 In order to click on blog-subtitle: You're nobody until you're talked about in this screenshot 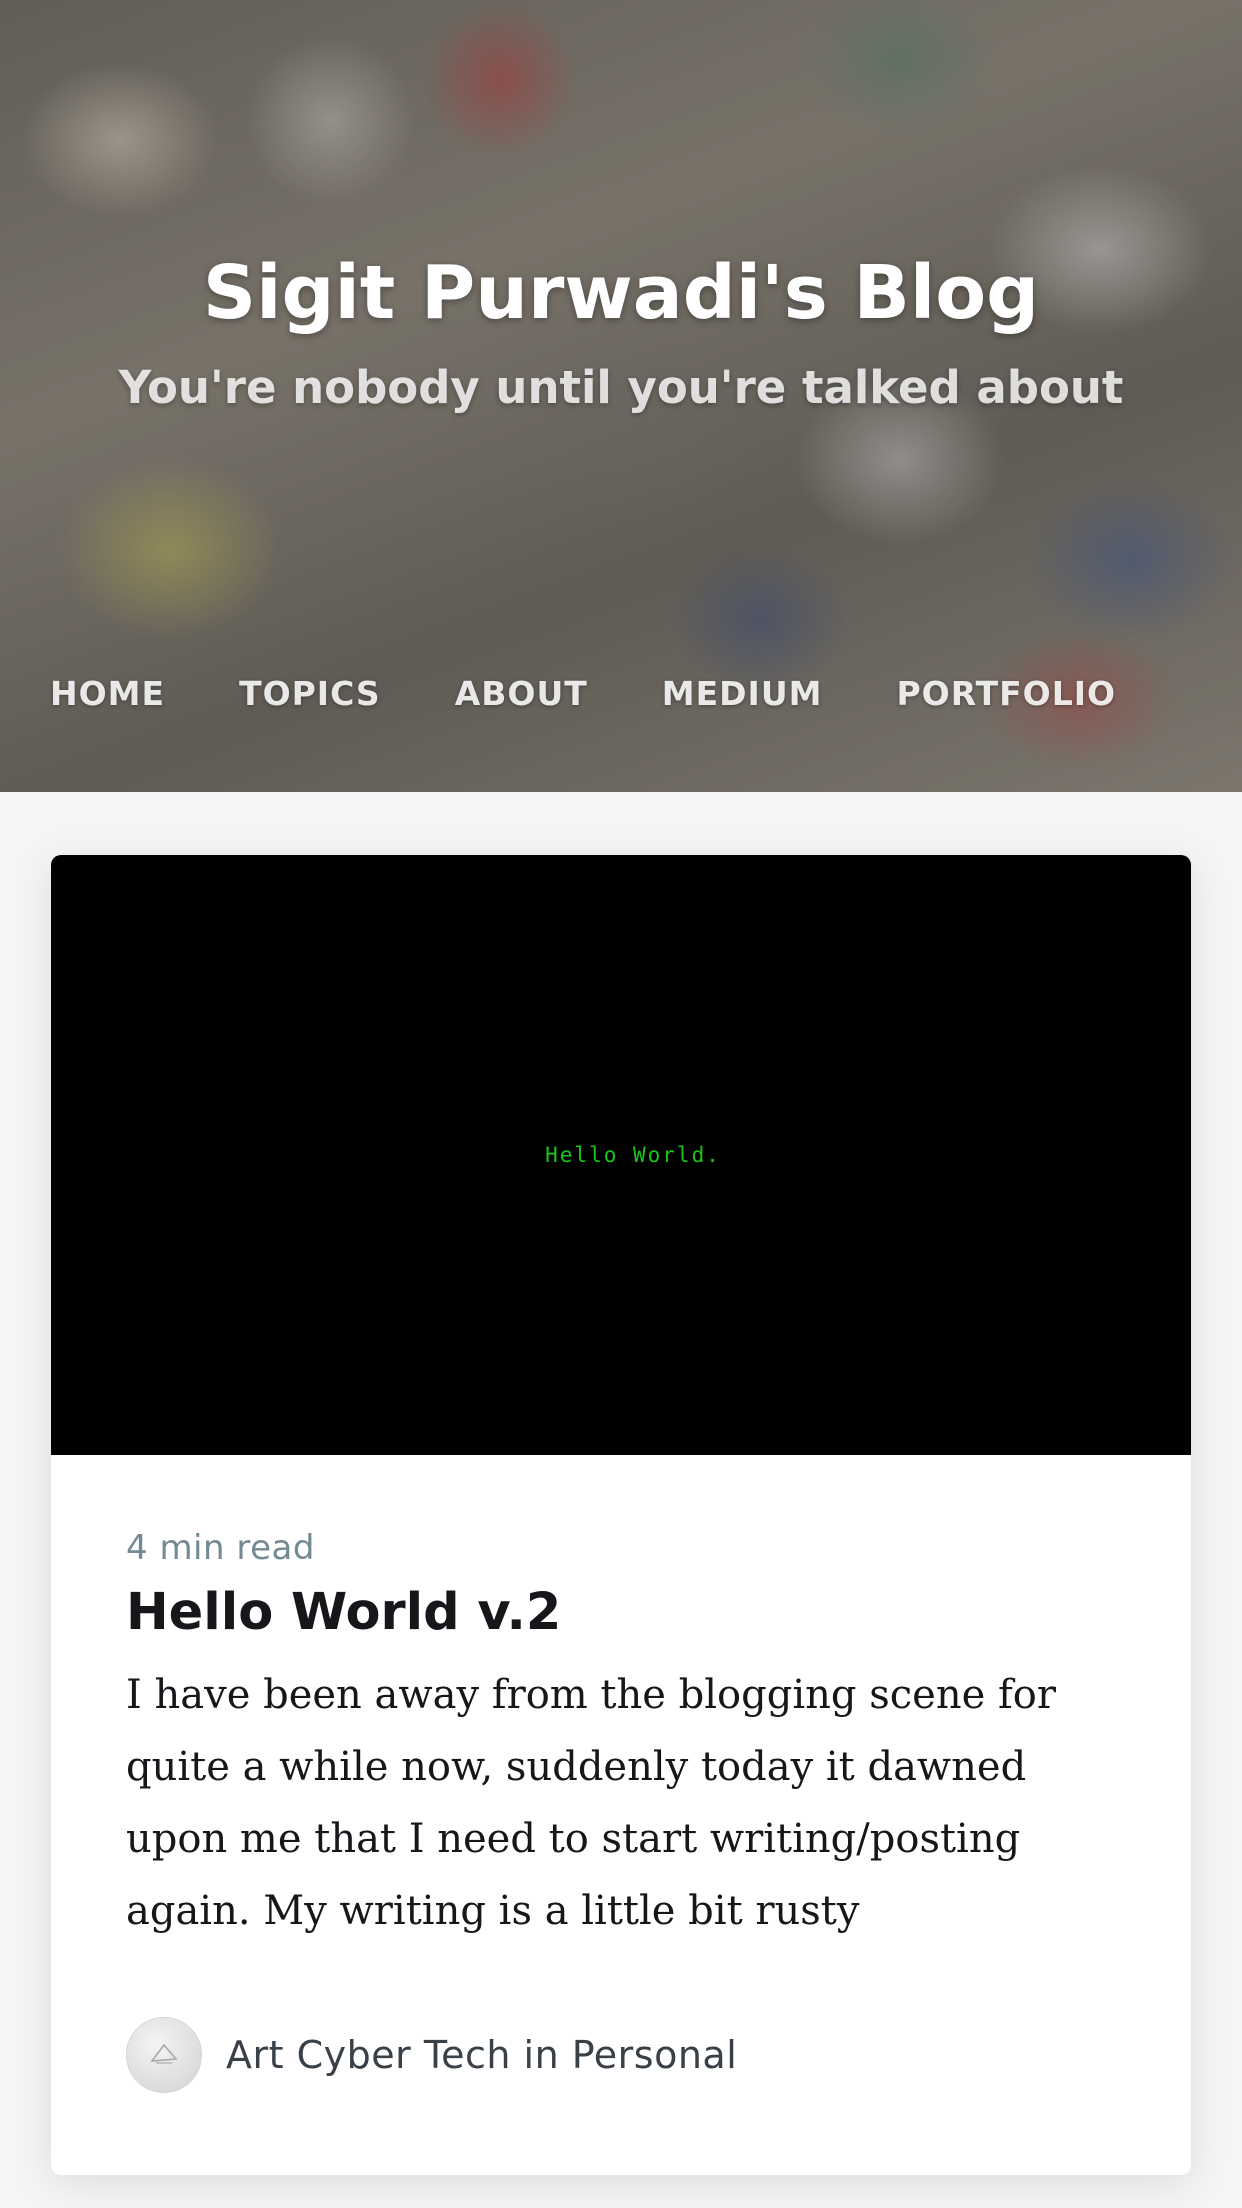, I will do `click(621, 387)`.